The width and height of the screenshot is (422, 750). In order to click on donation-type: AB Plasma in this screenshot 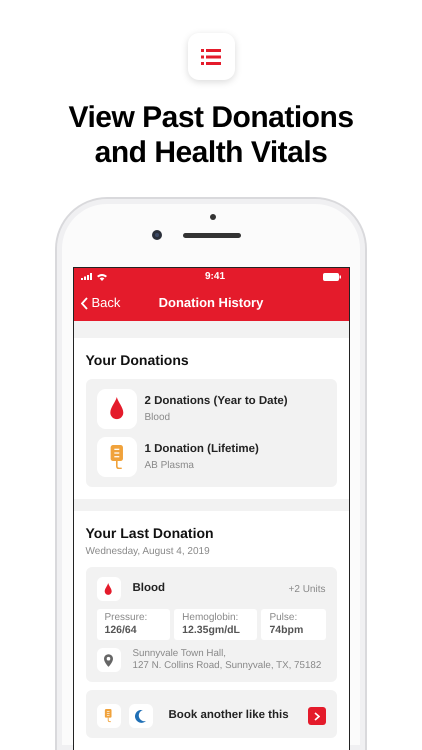, I will do `click(169, 466)`.